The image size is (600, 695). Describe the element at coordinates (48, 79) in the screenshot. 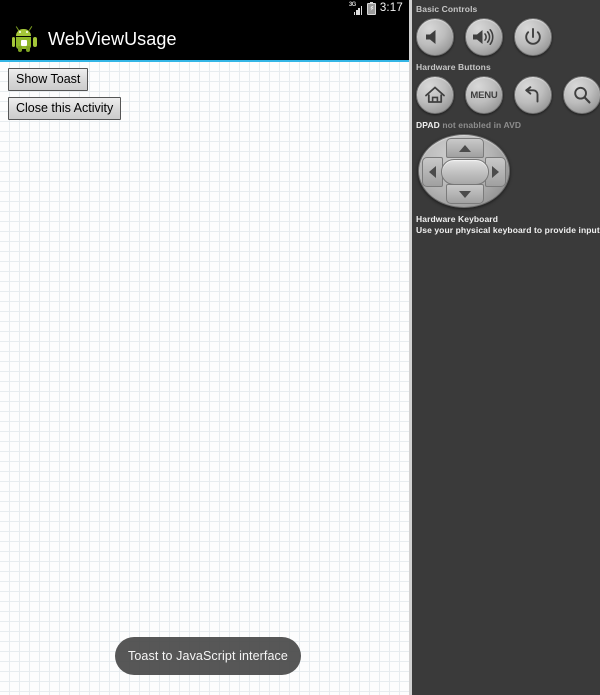

I see `show-toast-button: Show Toast` at that location.